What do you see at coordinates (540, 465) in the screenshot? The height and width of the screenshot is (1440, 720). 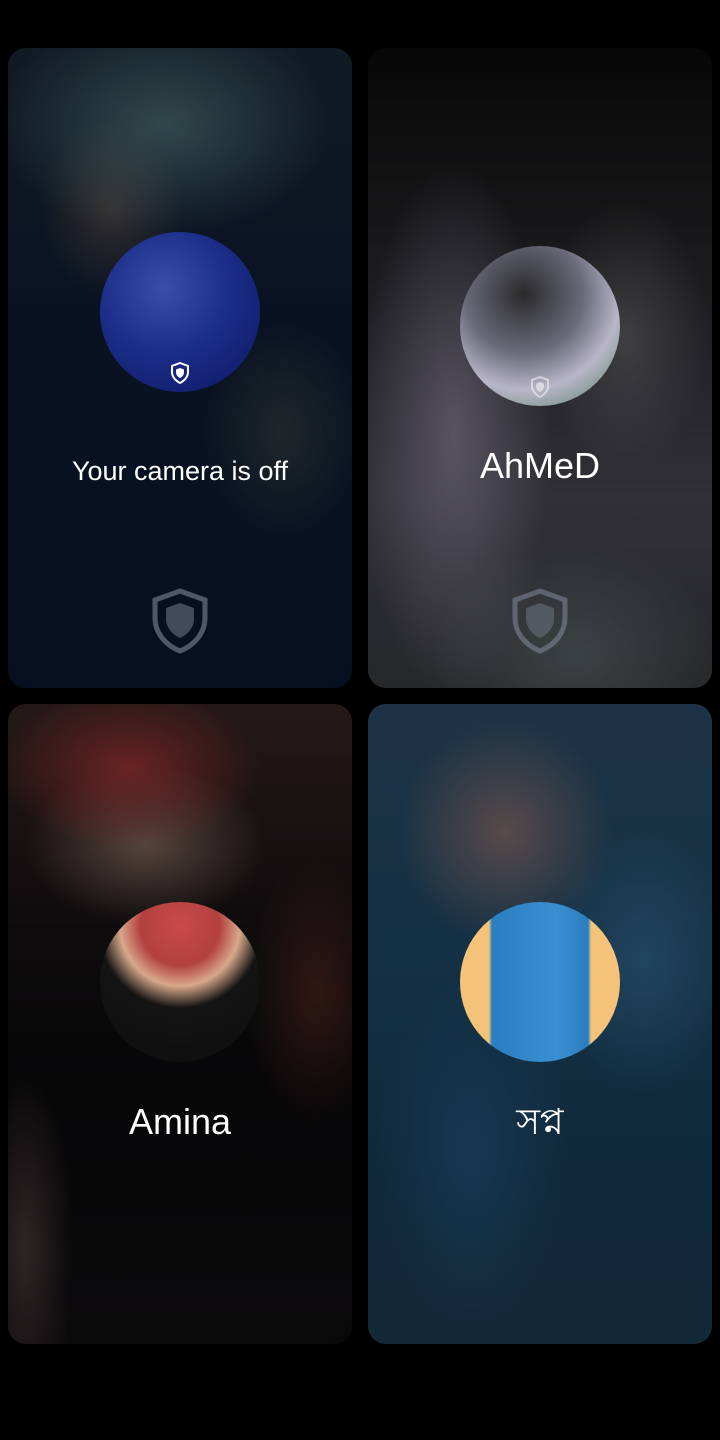 I see `participant-name: AhMeD` at bounding box center [540, 465].